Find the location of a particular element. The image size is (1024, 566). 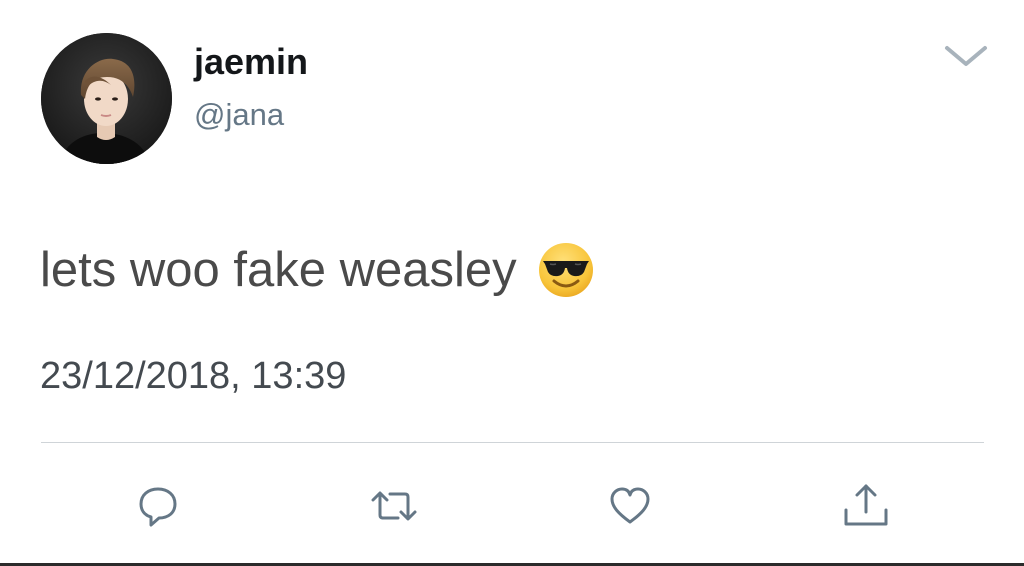

tweet-text-content: lets woo fake weasley is located at coordinates (278, 270).